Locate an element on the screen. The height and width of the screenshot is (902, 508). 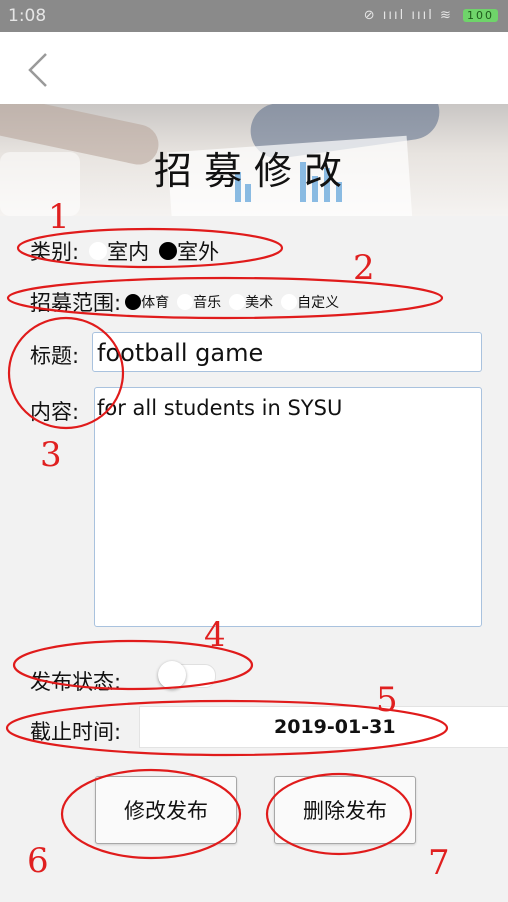
category-option-label: 室外 is located at coordinates (198, 252).